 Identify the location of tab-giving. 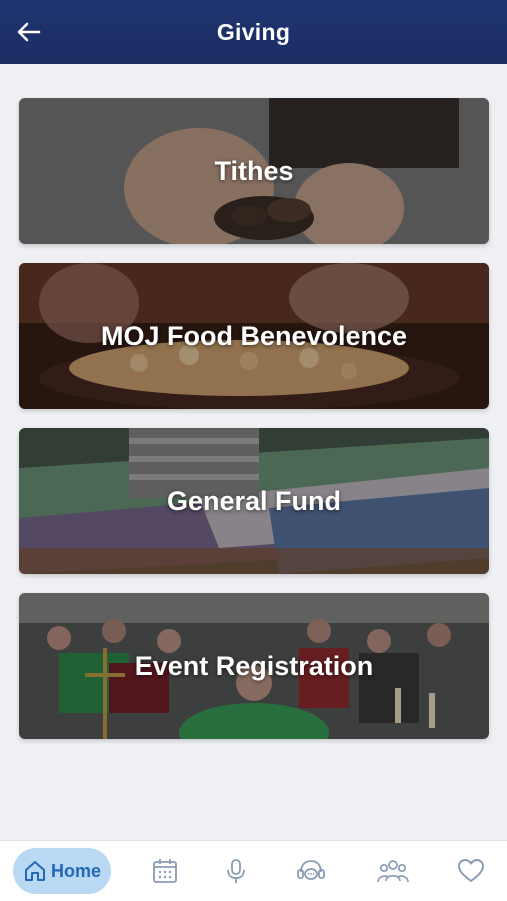
(471, 871).